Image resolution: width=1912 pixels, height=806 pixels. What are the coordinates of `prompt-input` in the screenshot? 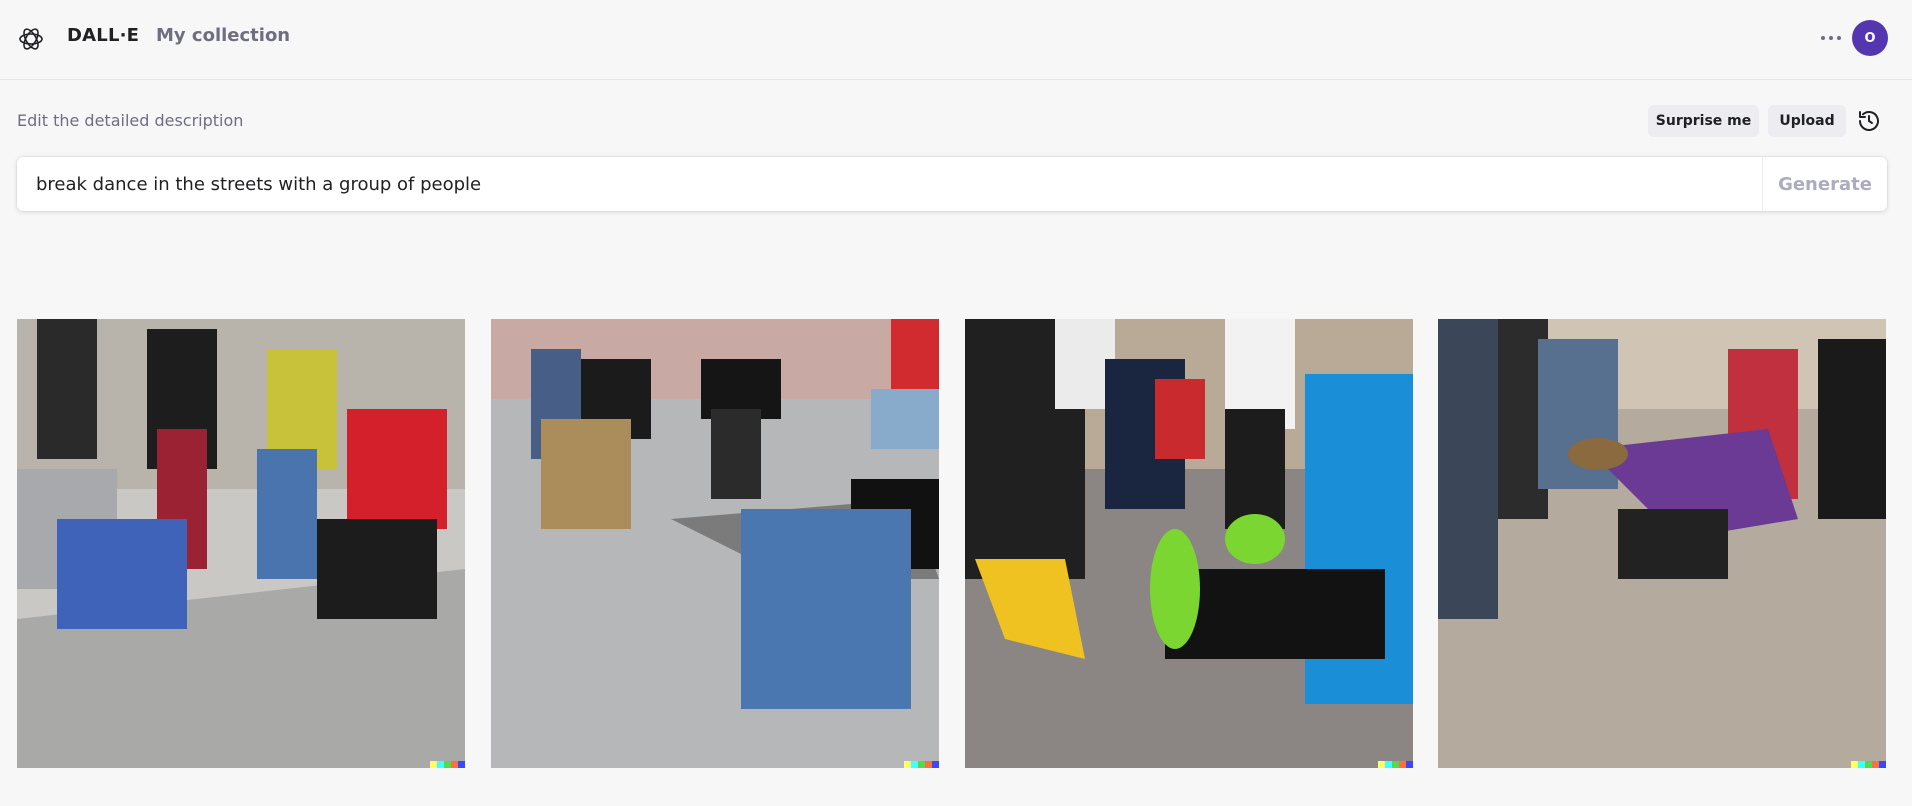 It's located at (901, 185).